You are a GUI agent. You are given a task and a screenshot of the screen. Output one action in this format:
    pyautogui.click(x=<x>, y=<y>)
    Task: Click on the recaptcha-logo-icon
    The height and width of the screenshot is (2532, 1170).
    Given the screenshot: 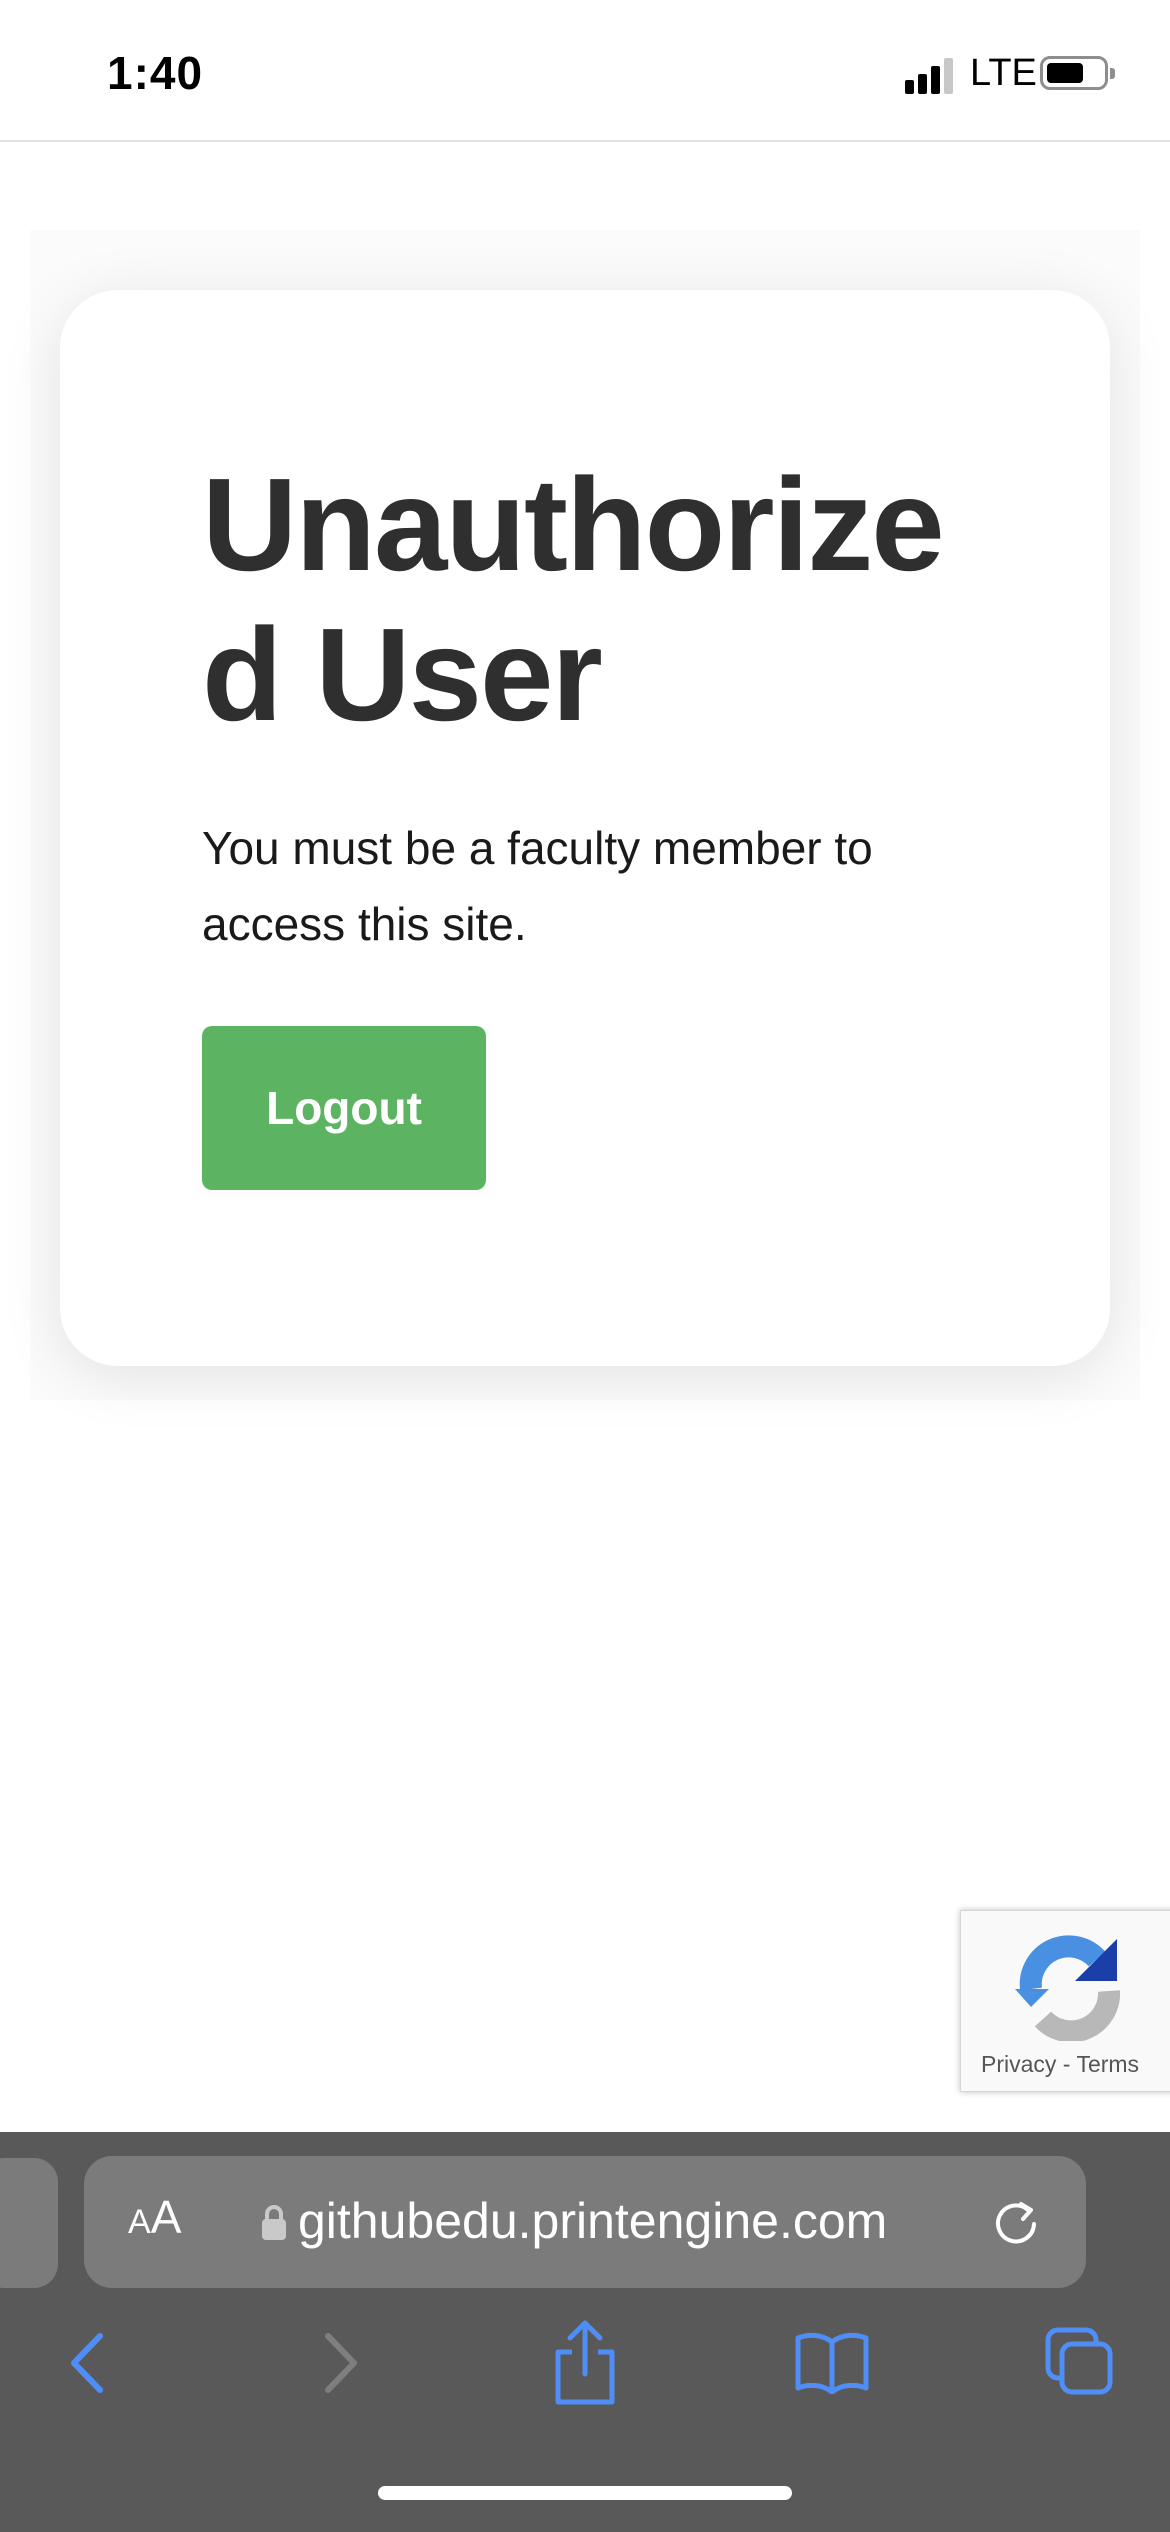 What is the action you would take?
    pyautogui.click(x=1068, y=1988)
    